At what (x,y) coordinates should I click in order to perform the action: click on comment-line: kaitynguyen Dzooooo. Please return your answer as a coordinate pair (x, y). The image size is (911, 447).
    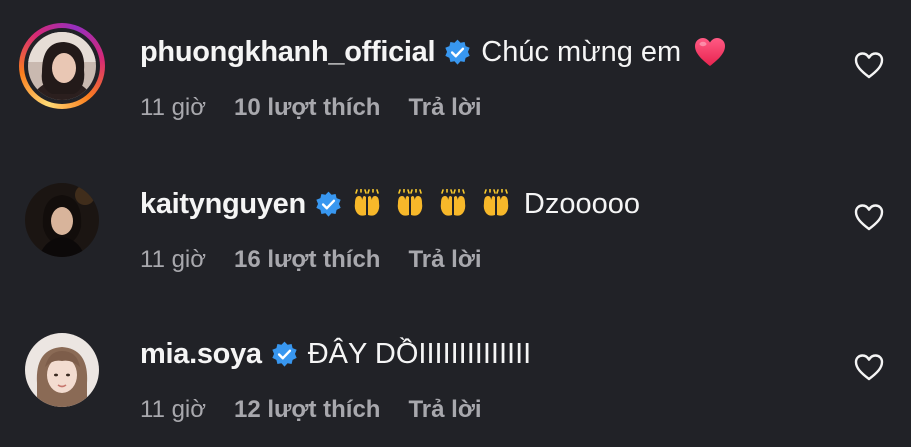
    Looking at the image, I should click on (390, 204).